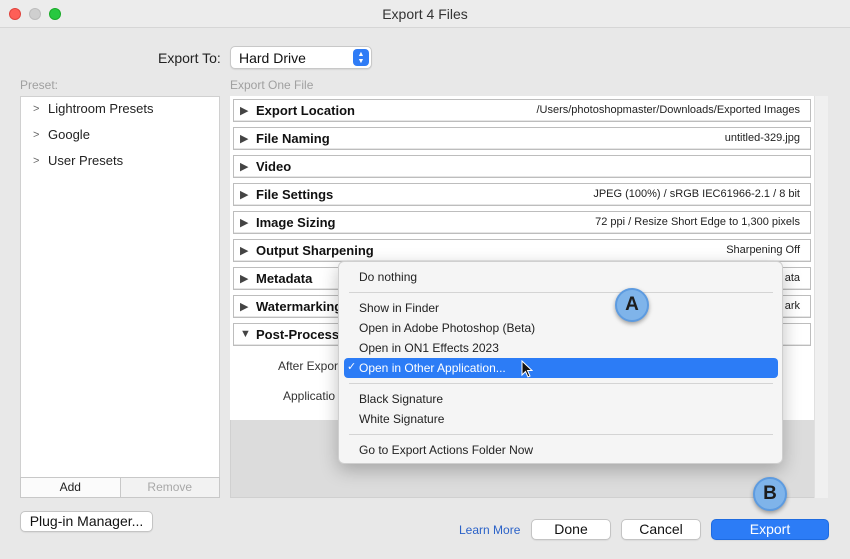 The height and width of the screenshot is (559, 850). What do you see at coordinates (296, 222) in the screenshot?
I see `section-title: Image Sizing` at bounding box center [296, 222].